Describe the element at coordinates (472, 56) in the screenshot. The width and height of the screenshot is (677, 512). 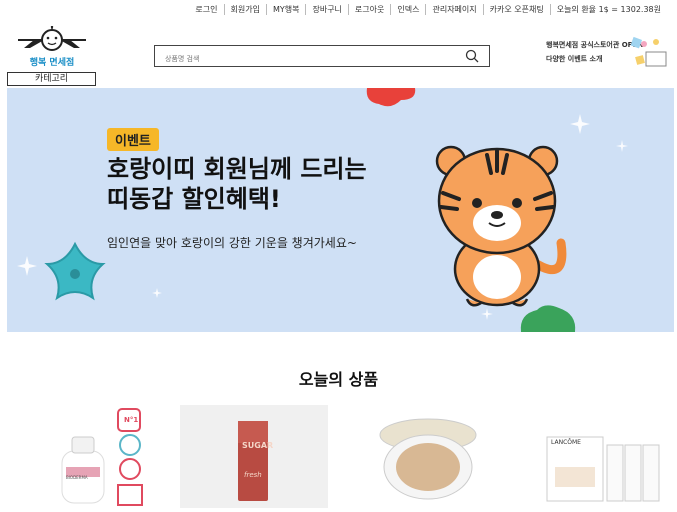
I see `search-icon` at that location.